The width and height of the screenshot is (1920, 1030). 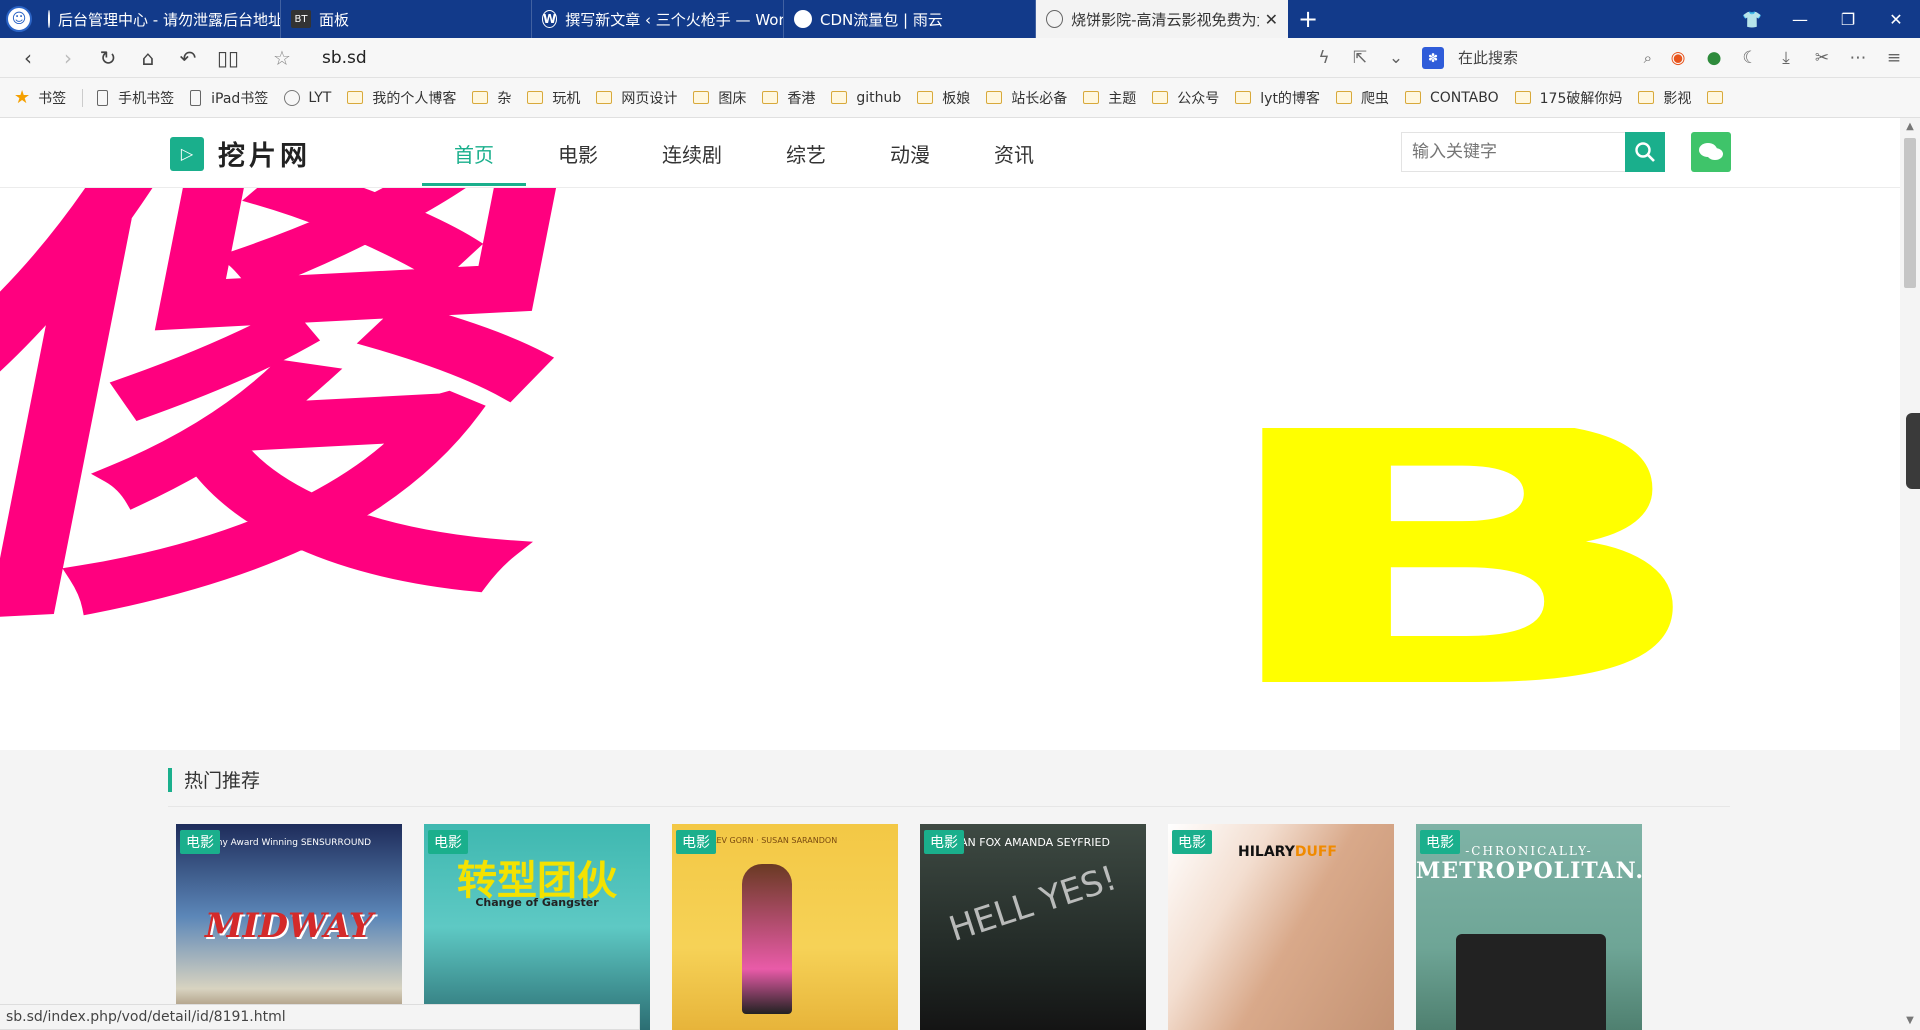 What do you see at coordinates (1488, 58) in the screenshot?
I see `search-placeholder: 在此搜索` at bounding box center [1488, 58].